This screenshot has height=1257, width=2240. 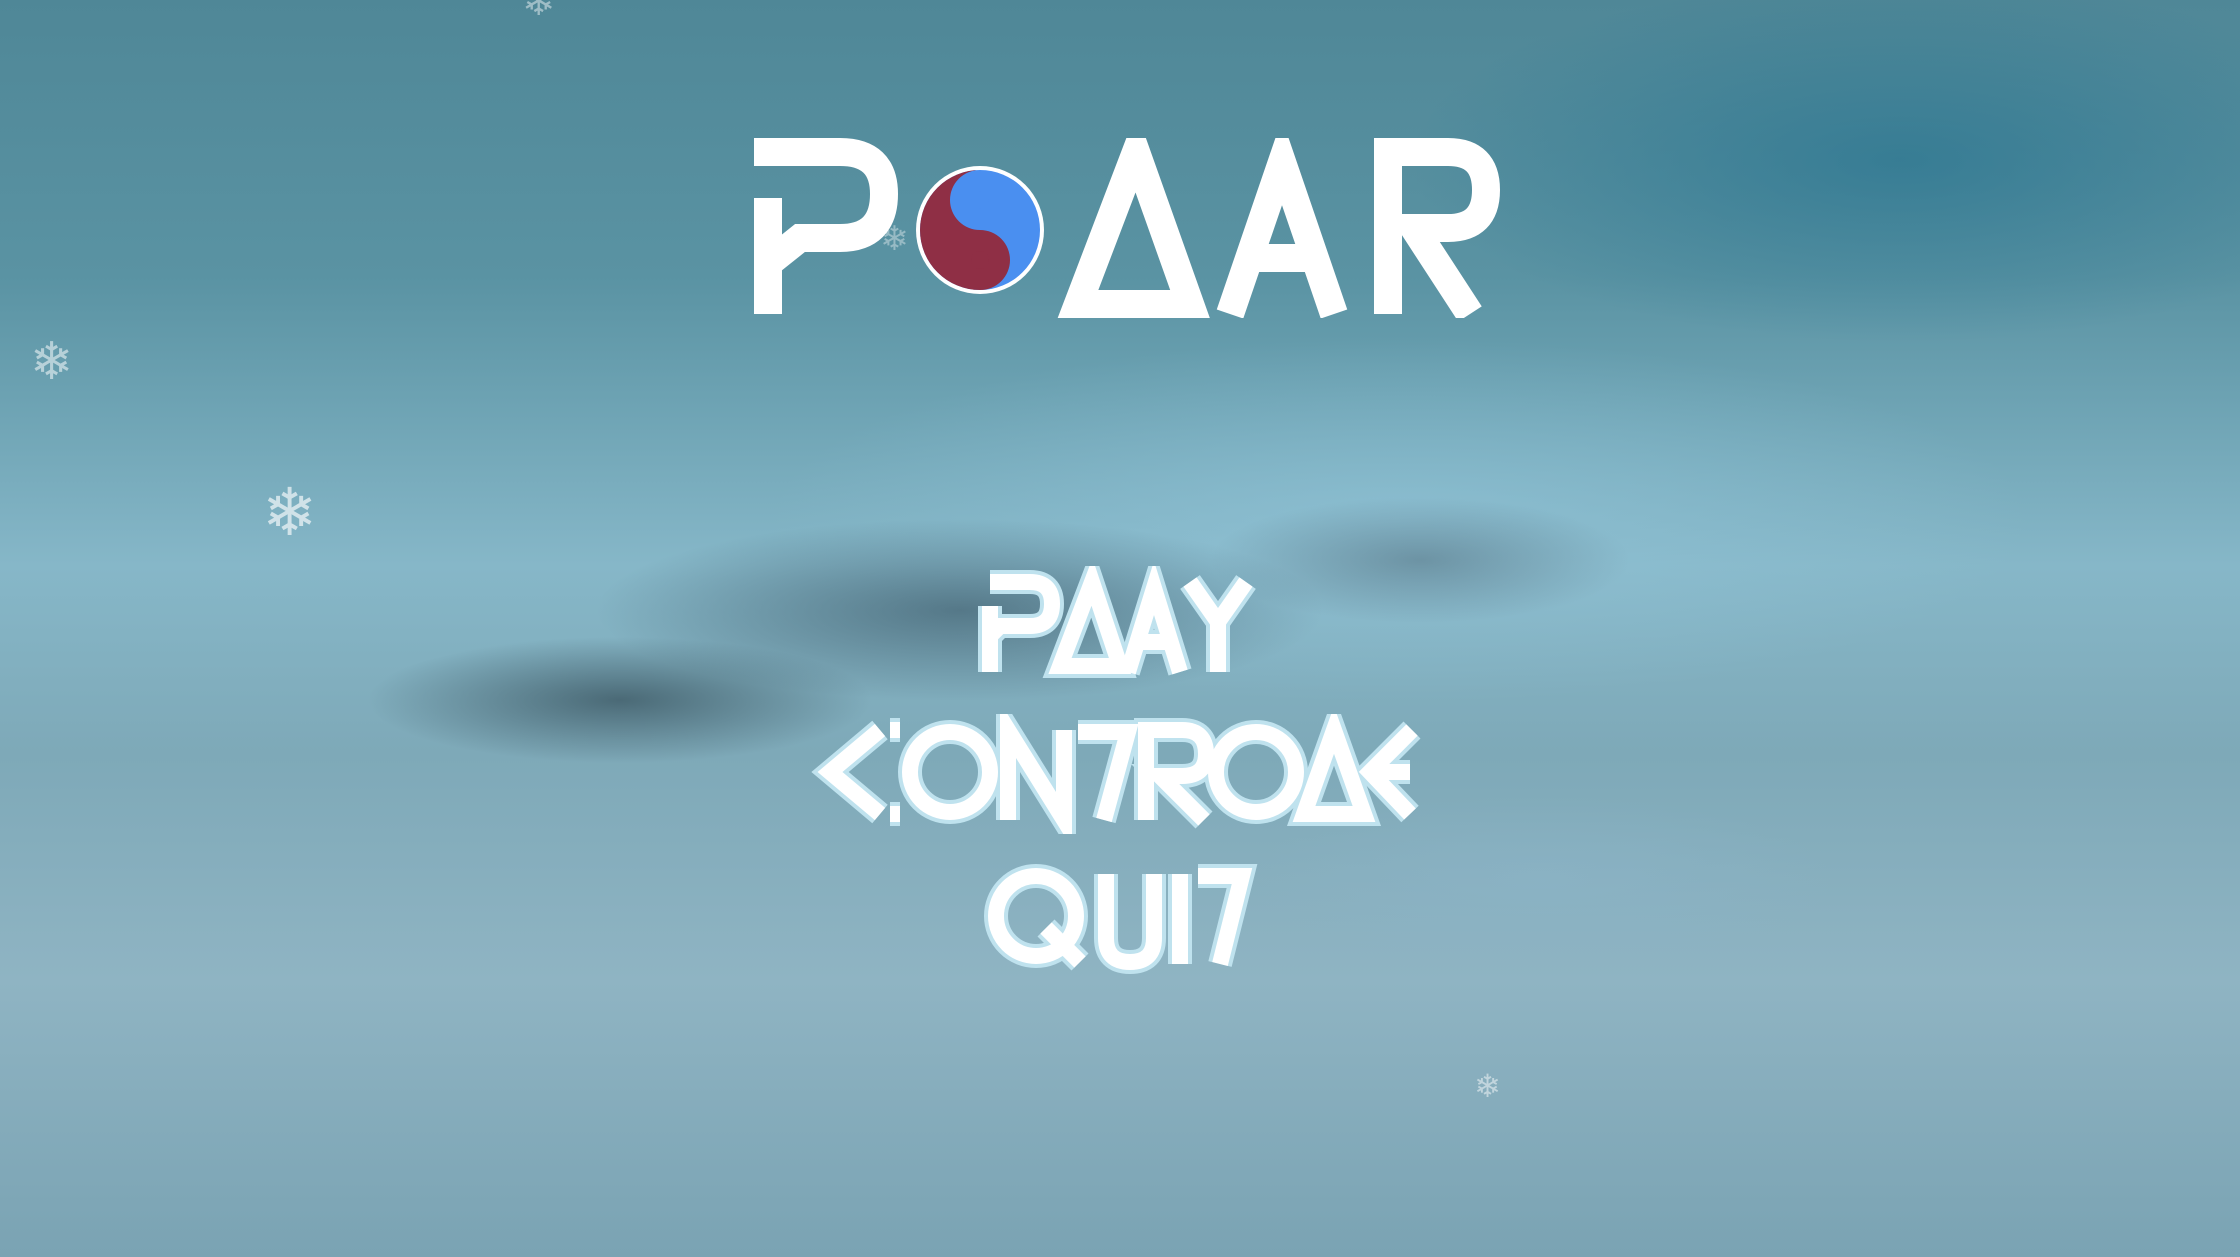 What do you see at coordinates (1282, 218) in the screenshot?
I see `letter-a` at bounding box center [1282, 218].